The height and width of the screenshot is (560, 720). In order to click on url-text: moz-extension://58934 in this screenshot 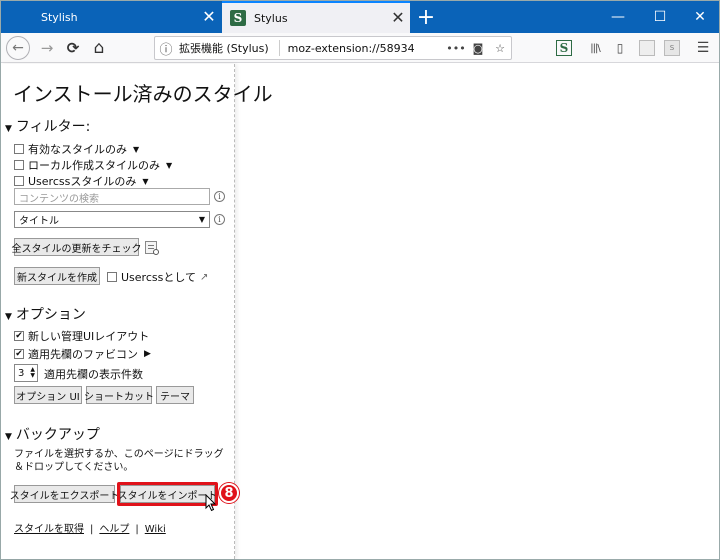, I will do `click(362, 48)`.